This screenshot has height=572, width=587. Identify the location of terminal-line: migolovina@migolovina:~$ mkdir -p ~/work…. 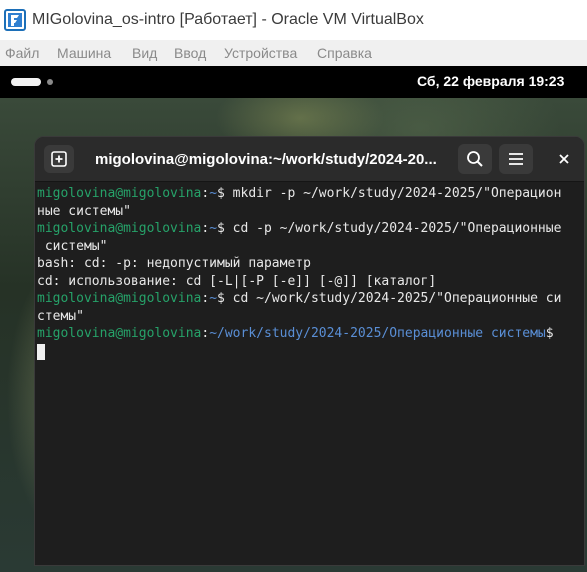
(299, 193).